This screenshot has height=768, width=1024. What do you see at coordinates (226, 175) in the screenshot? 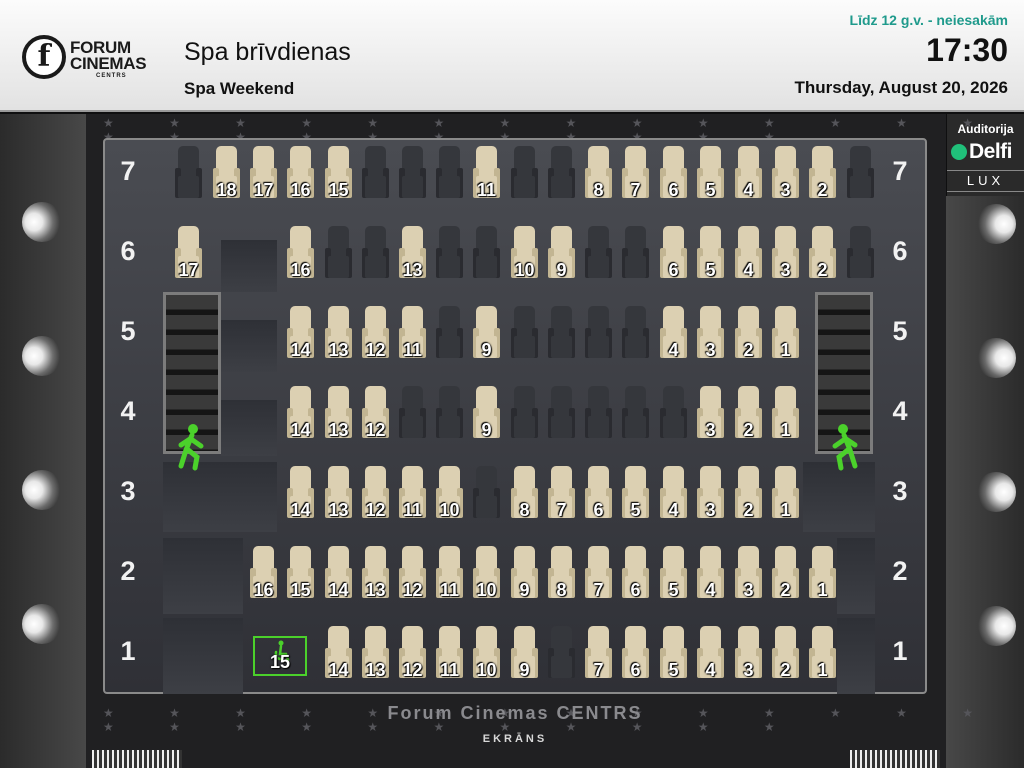
I see `seat-available: 18` at bounding box center [226, 175].